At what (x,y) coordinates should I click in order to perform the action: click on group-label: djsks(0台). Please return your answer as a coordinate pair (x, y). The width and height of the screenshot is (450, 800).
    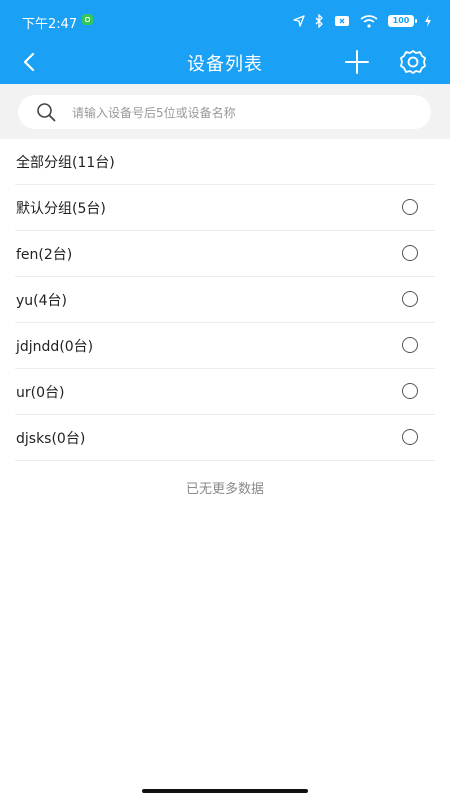
    Looking at the image, I should click on (51, 439).